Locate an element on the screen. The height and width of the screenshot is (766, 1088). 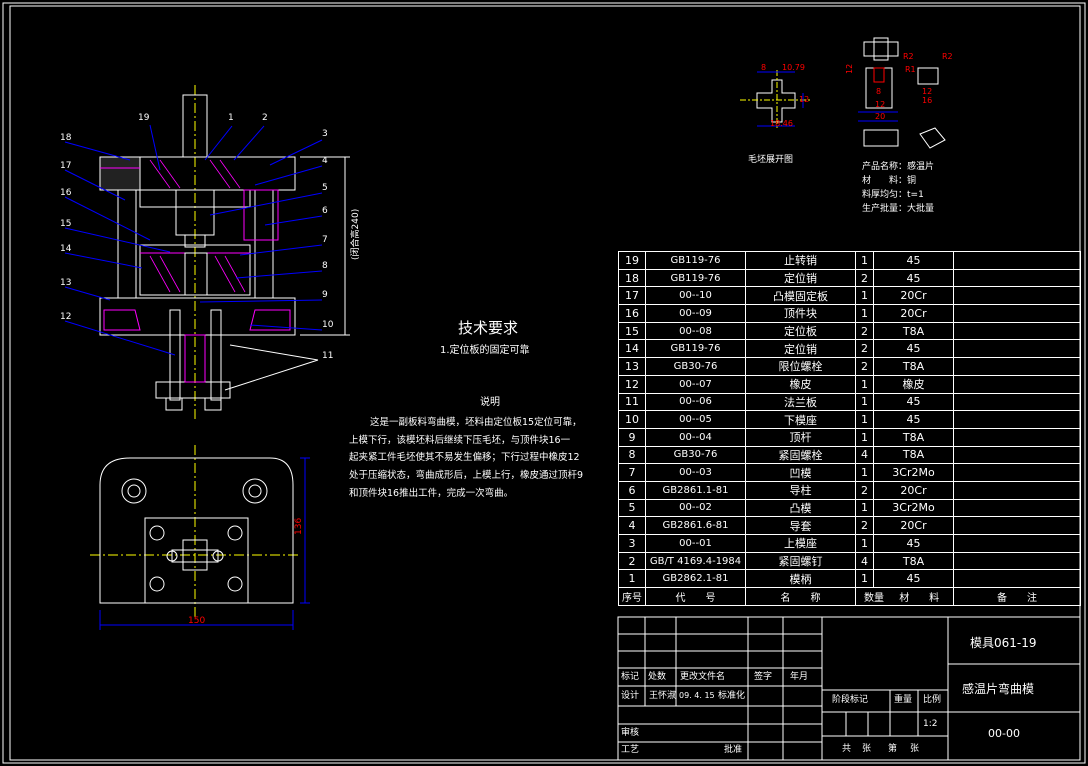
tb-mark: 标记 is located at coordinates (630, 677).